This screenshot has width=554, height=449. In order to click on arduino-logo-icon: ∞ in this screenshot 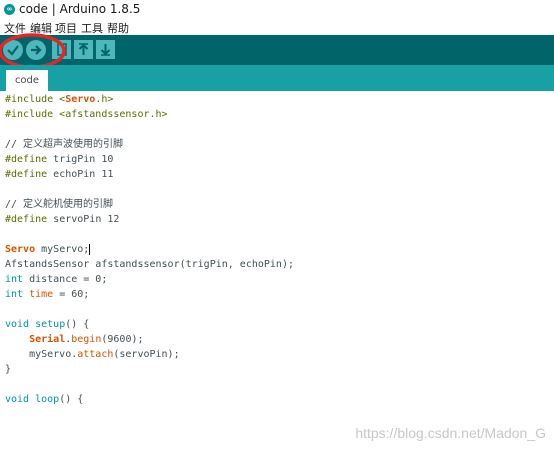, I will do `click(9, 9)`.